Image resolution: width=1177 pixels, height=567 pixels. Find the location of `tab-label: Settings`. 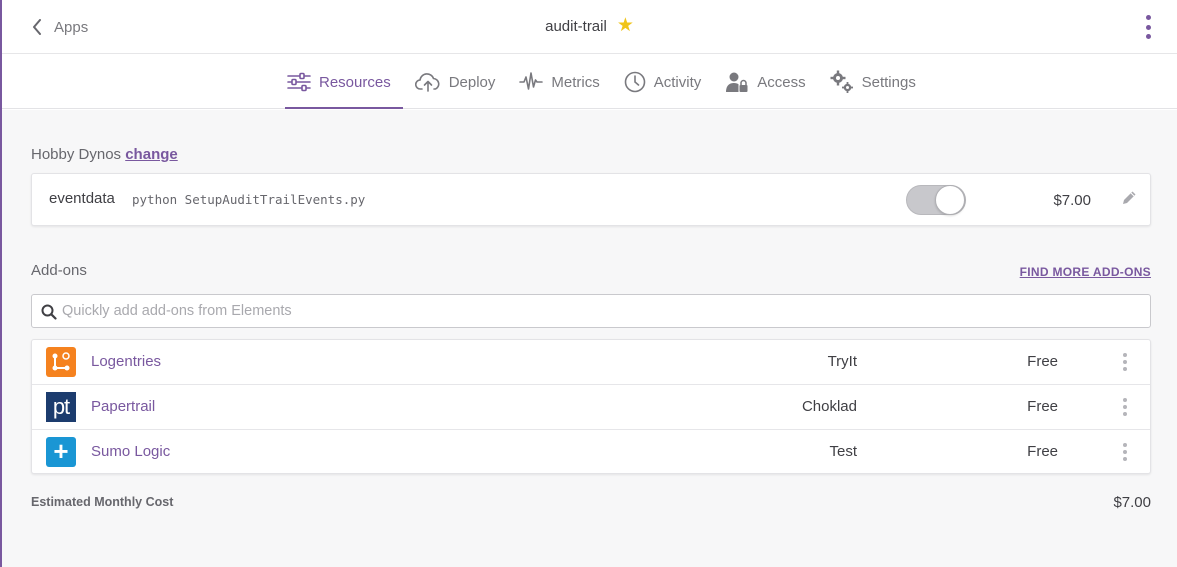

tab-label: Settings is located at coordinates (888, 82).